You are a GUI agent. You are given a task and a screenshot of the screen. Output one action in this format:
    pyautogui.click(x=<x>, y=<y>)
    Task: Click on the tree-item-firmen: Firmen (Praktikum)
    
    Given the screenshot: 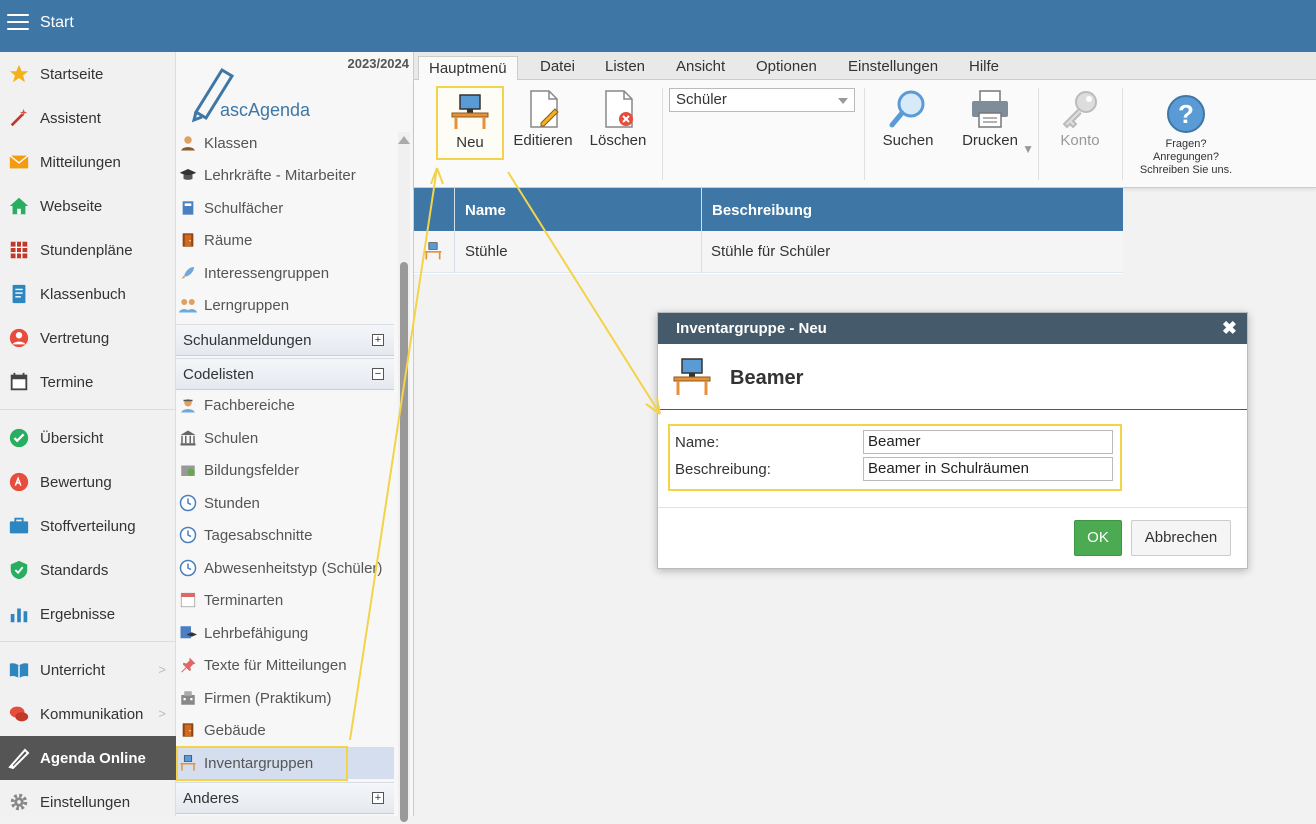 What is the action you would take?
    pyautogui.click(x=285, y=698)
    